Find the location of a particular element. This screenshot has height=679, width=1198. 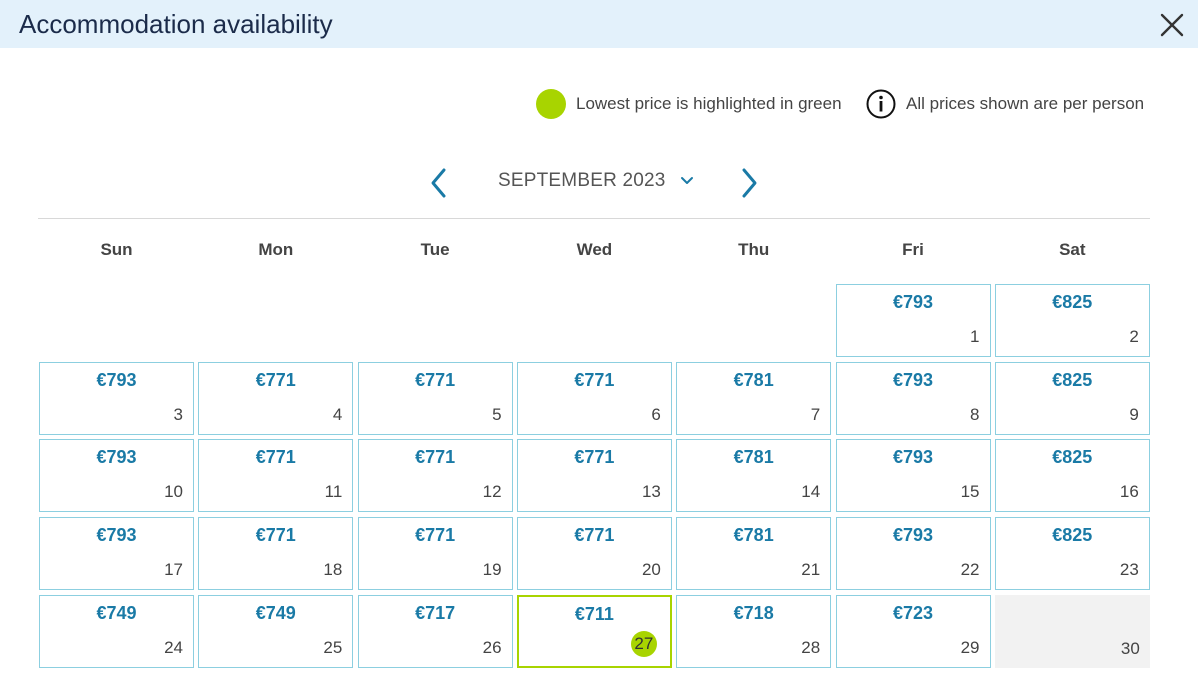

chevron-left-icon is located at coordinates (438, 183).